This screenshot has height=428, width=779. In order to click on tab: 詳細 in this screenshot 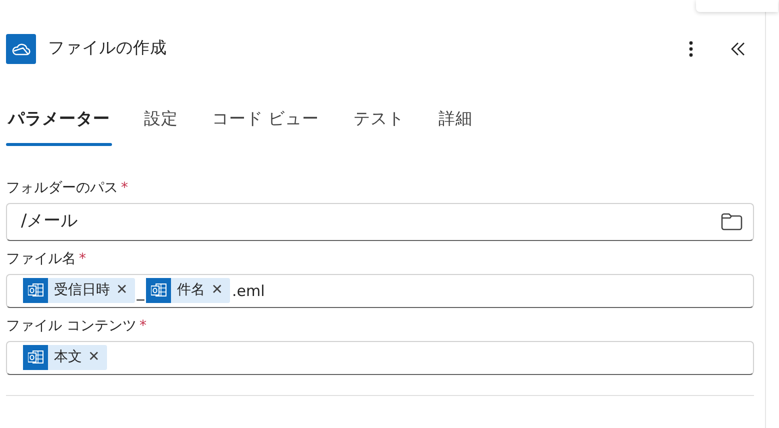, I will do `click(455, 124)`.